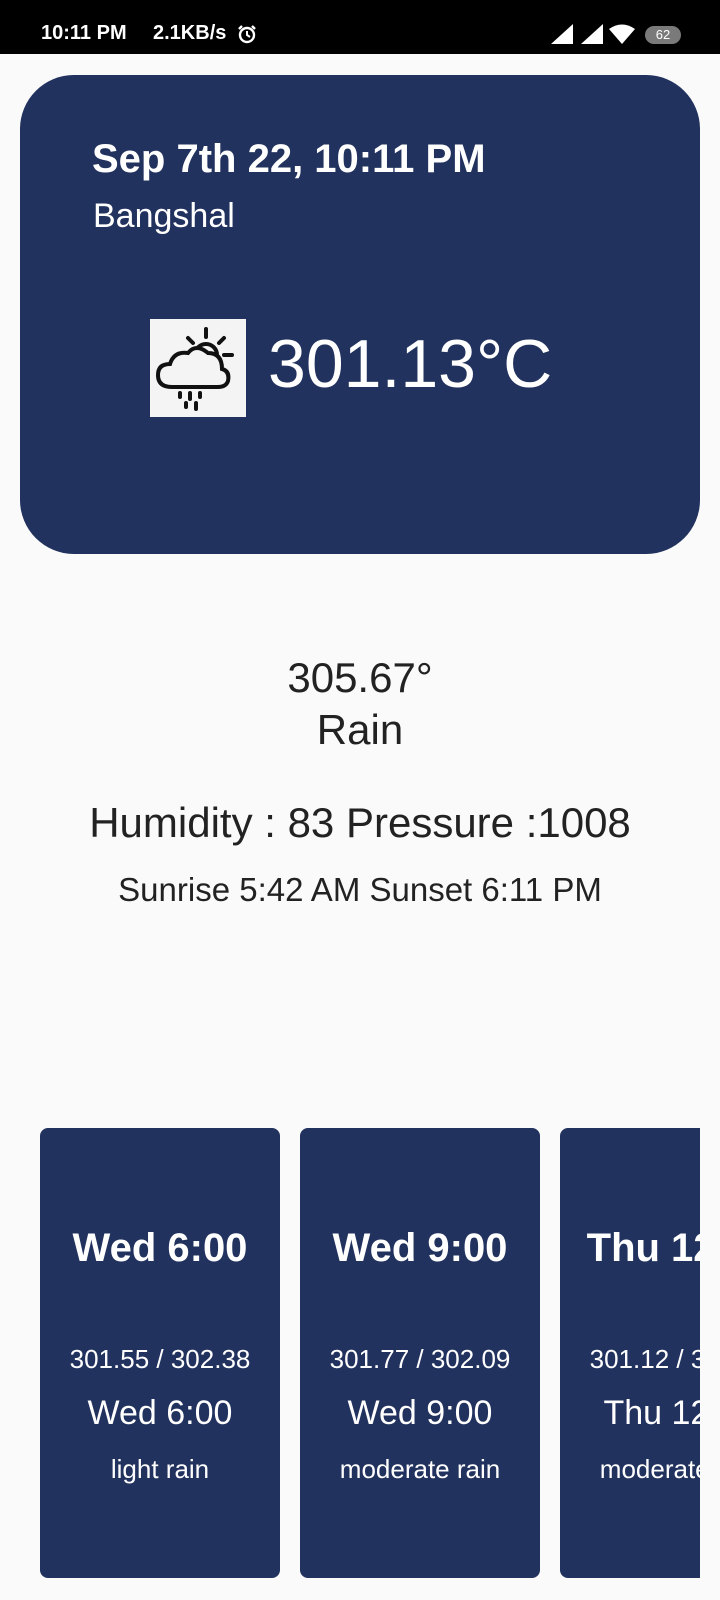 The height and width of the screenshot is (1600, 720). I want to click on forecast-description: light rain, so click(160, 1469).